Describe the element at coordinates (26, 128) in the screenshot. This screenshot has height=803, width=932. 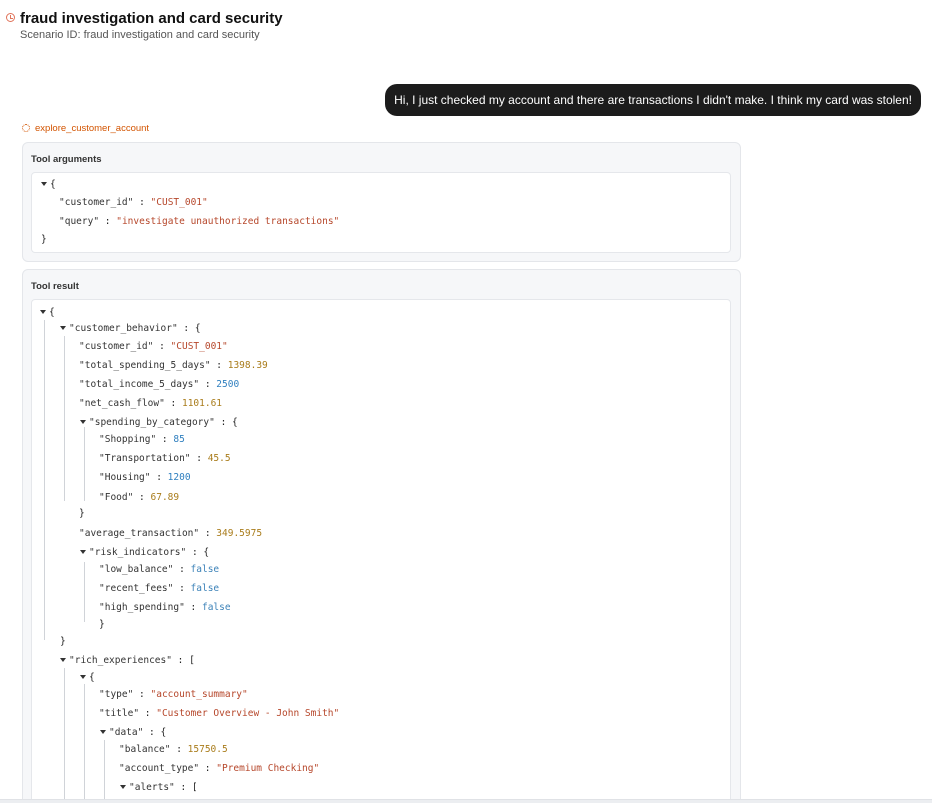
I see `gear-icon` at that location.